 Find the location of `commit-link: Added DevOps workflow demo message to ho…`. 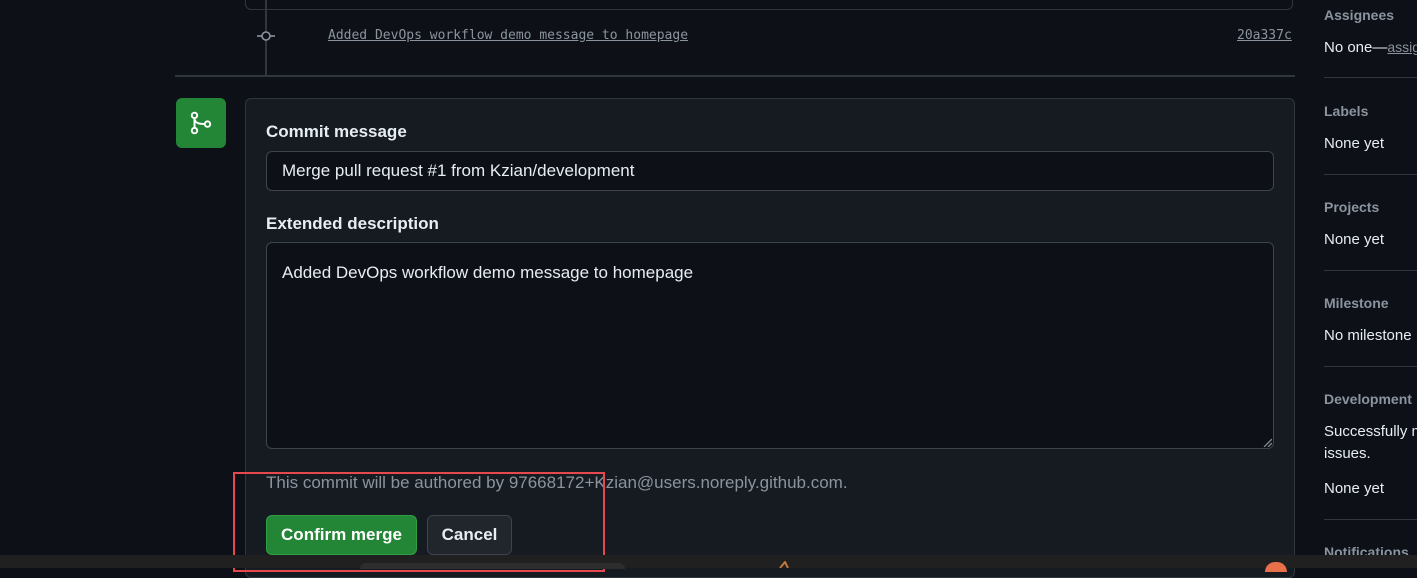

commit-link: Added DevOps workflow demo message to ho… is located at coordinates (508, 35).